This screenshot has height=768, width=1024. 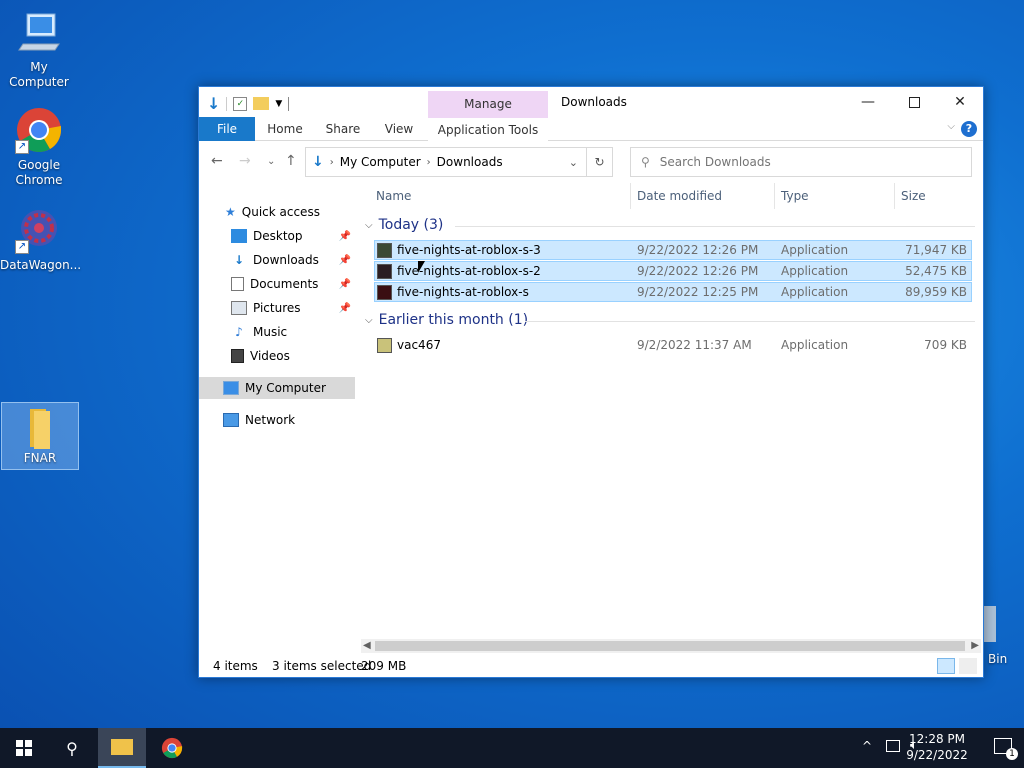 What do you see at coordinates (975, 646) in the screenshot?
I see `scroll-right-icon: ▶` at bounding box center [975, 646].